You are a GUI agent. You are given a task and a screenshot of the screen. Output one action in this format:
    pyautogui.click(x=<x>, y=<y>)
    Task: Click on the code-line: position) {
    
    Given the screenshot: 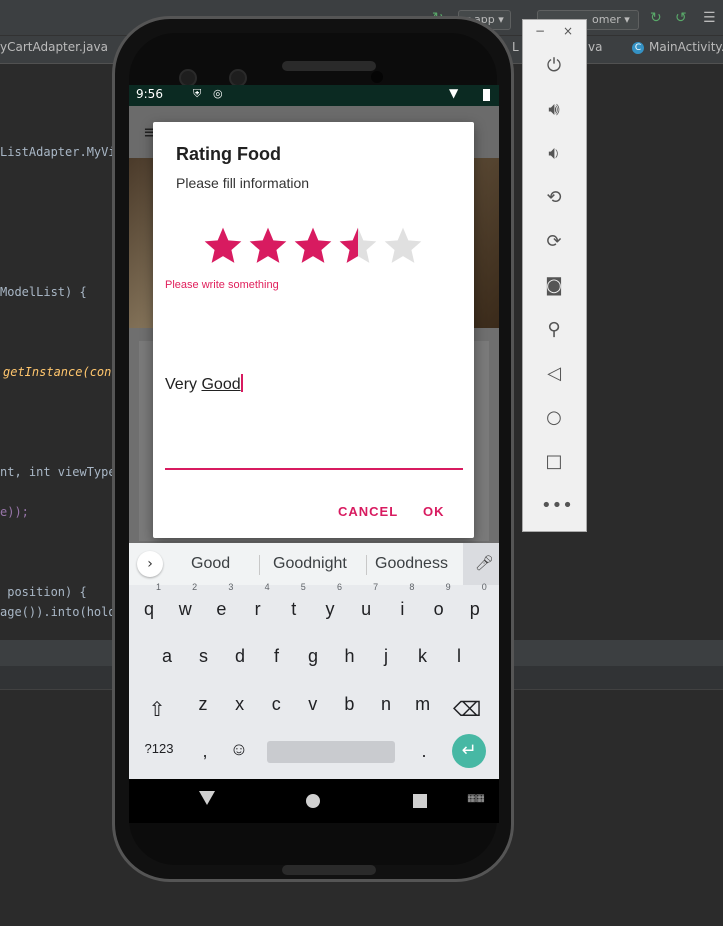 What is the action you would take?
    pyautogui.click(x=43, y=592)
    